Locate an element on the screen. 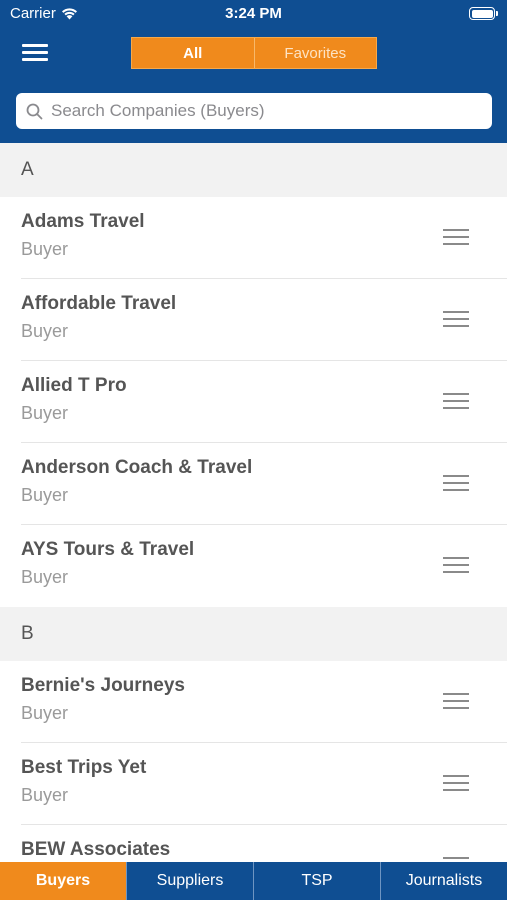 The image size is (507, 900). list-item: Adams Travel Buyer is located at coordinates (253, 238).